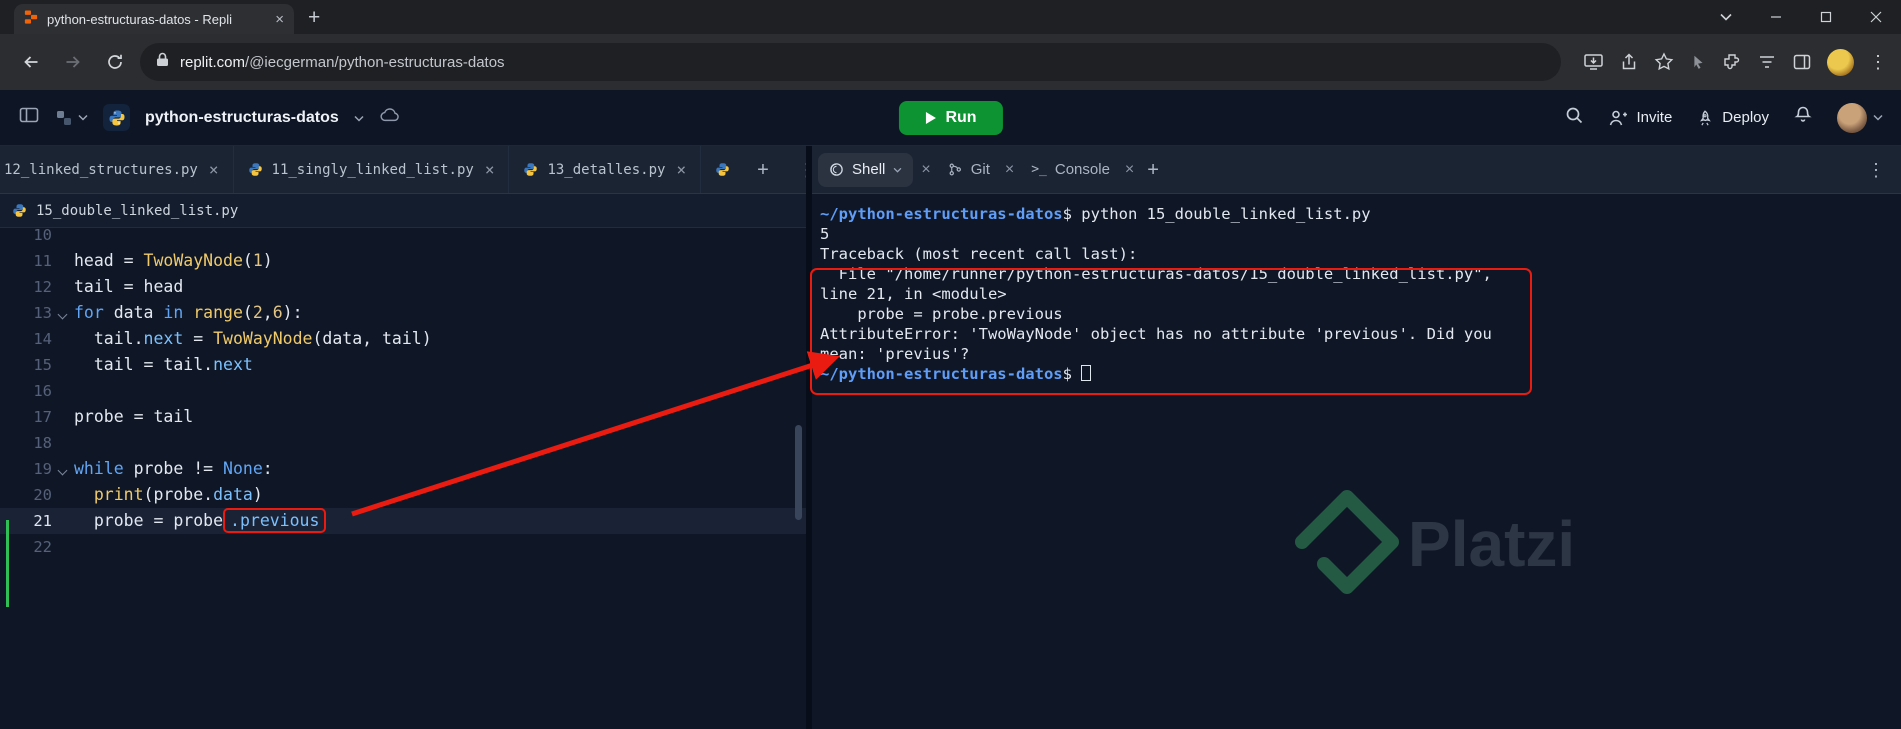 Image resolution: width=1901 pixels, height=729 pixels. I want to click on code-line: 19 while probe != None:, so click(403, 469).